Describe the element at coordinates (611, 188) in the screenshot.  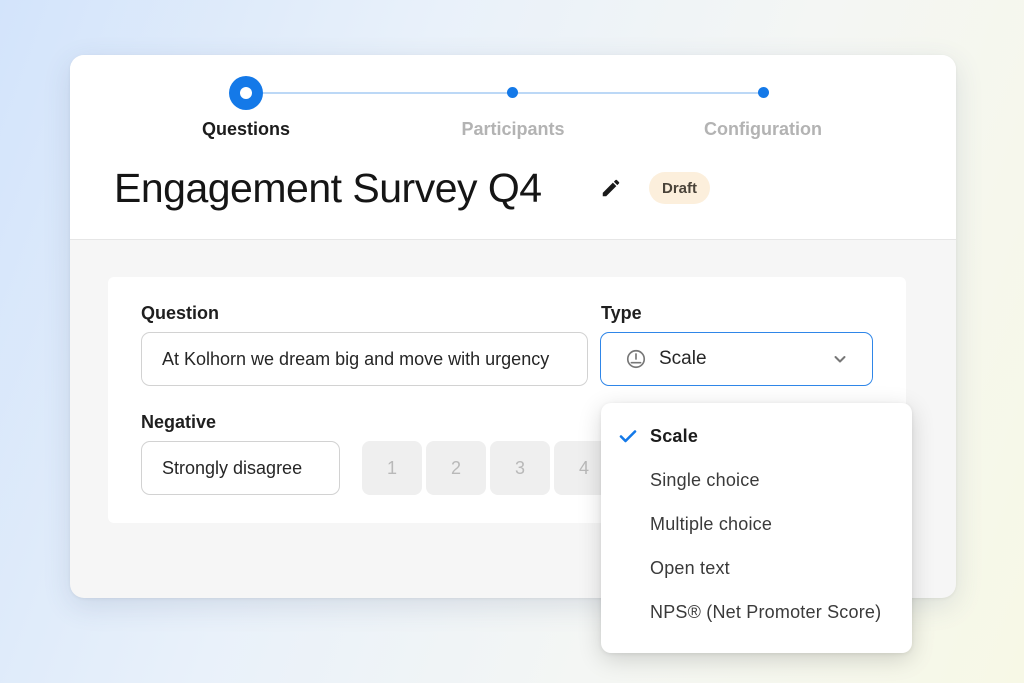
I see `pencil-icon` at that location.